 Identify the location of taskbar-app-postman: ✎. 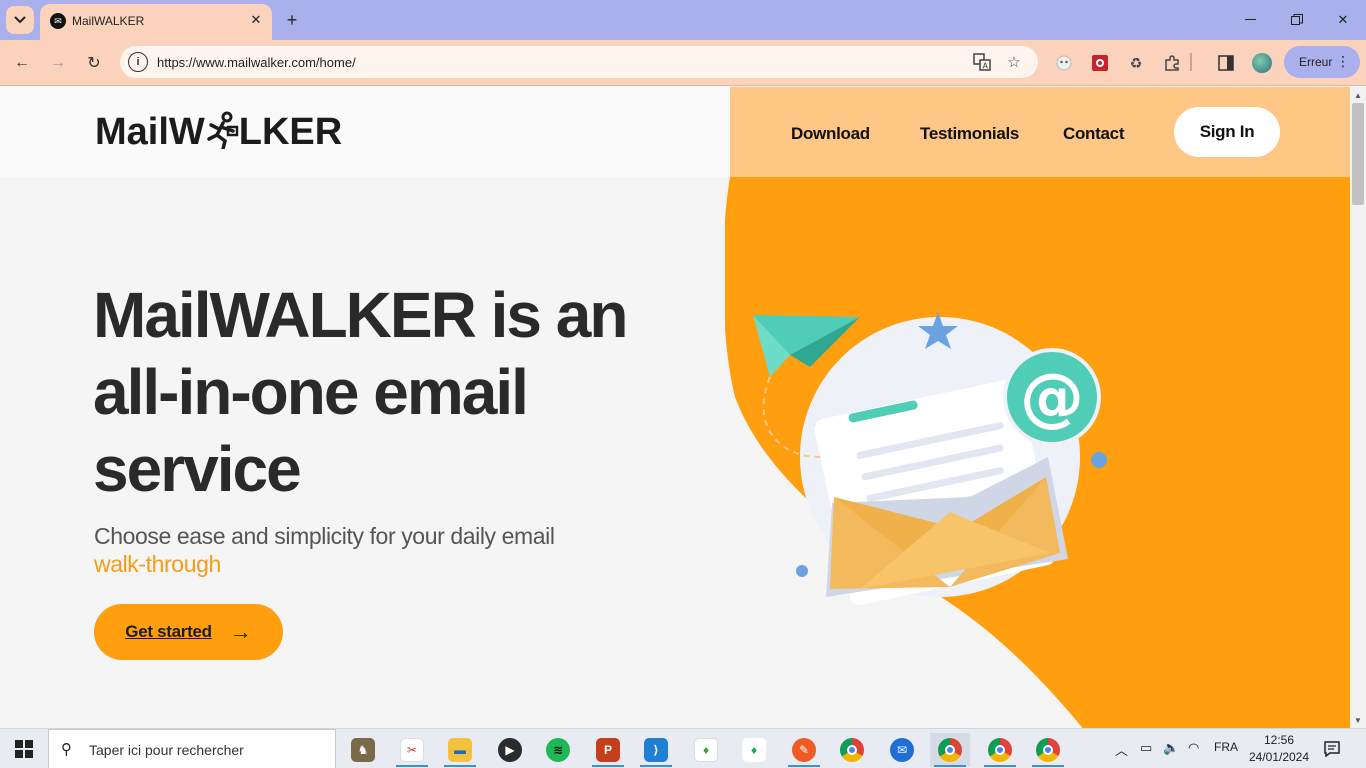
(804, 750).